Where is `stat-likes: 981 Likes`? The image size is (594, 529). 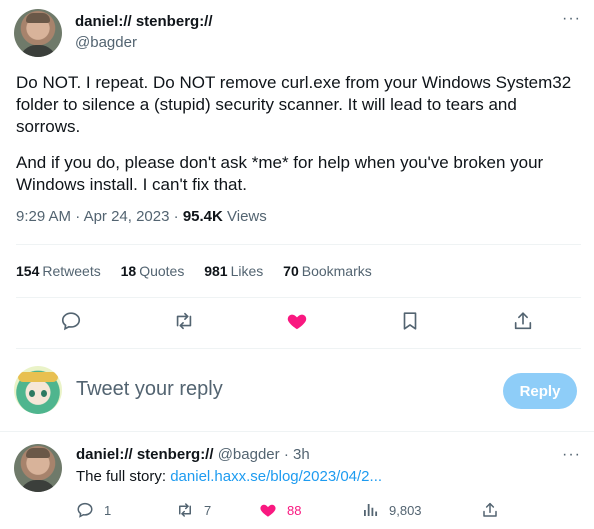
stat-likes: 981 Likes is located at coordinates (233, 271).